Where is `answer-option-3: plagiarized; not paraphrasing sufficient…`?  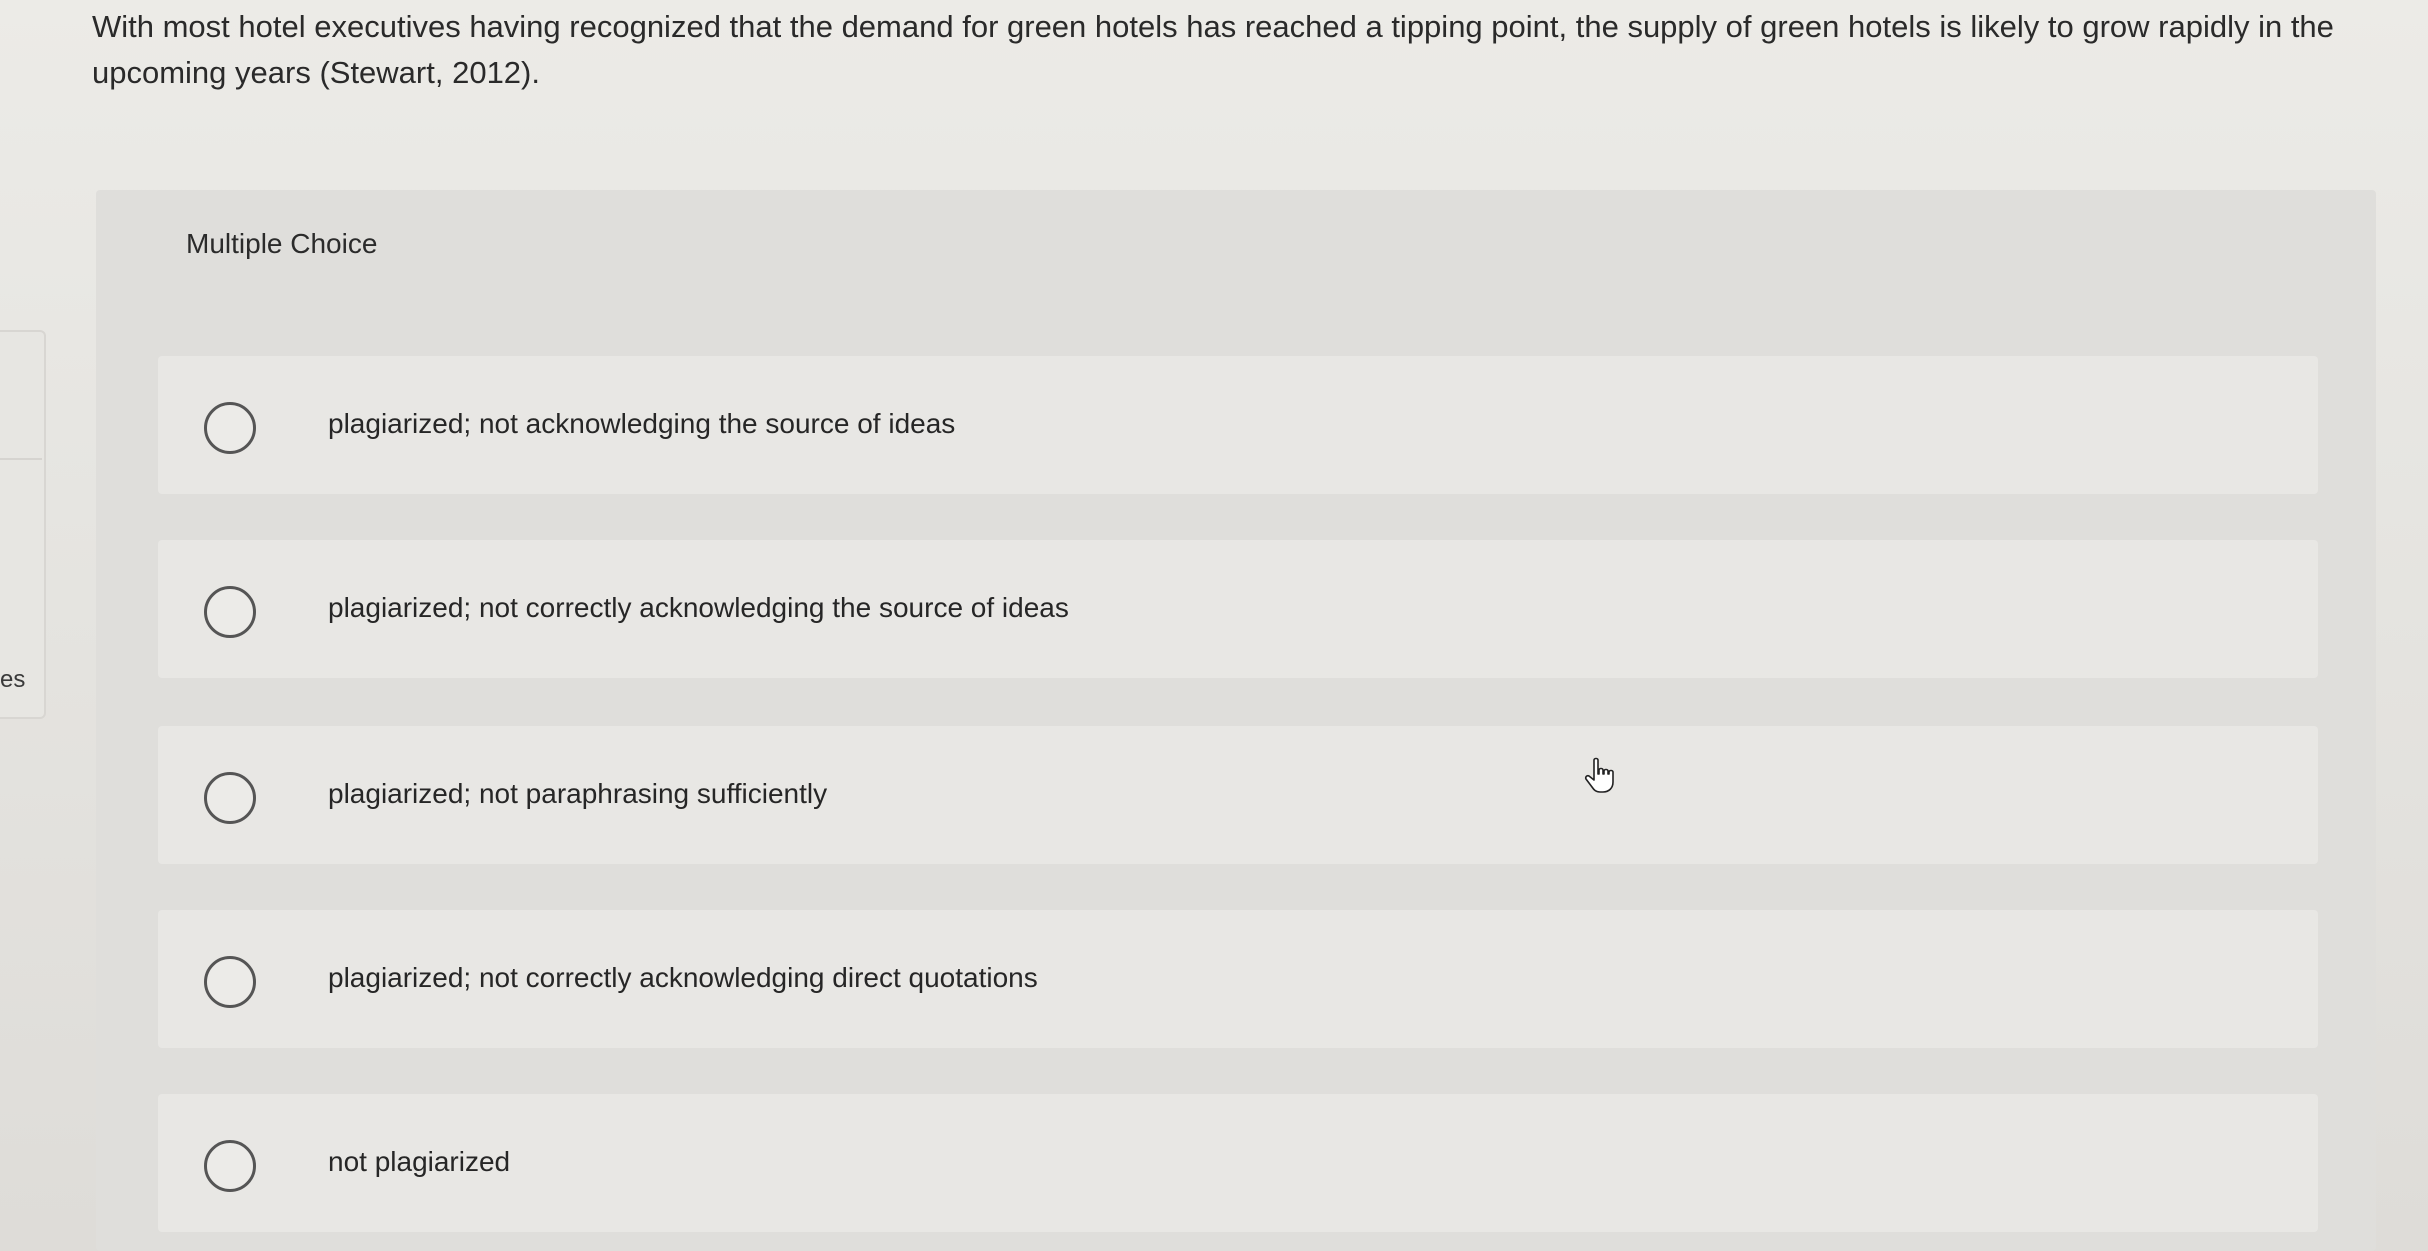 answer-option-3: plagiarized; not paraphrasing sufficient… is located at coordinates (1238, 795).